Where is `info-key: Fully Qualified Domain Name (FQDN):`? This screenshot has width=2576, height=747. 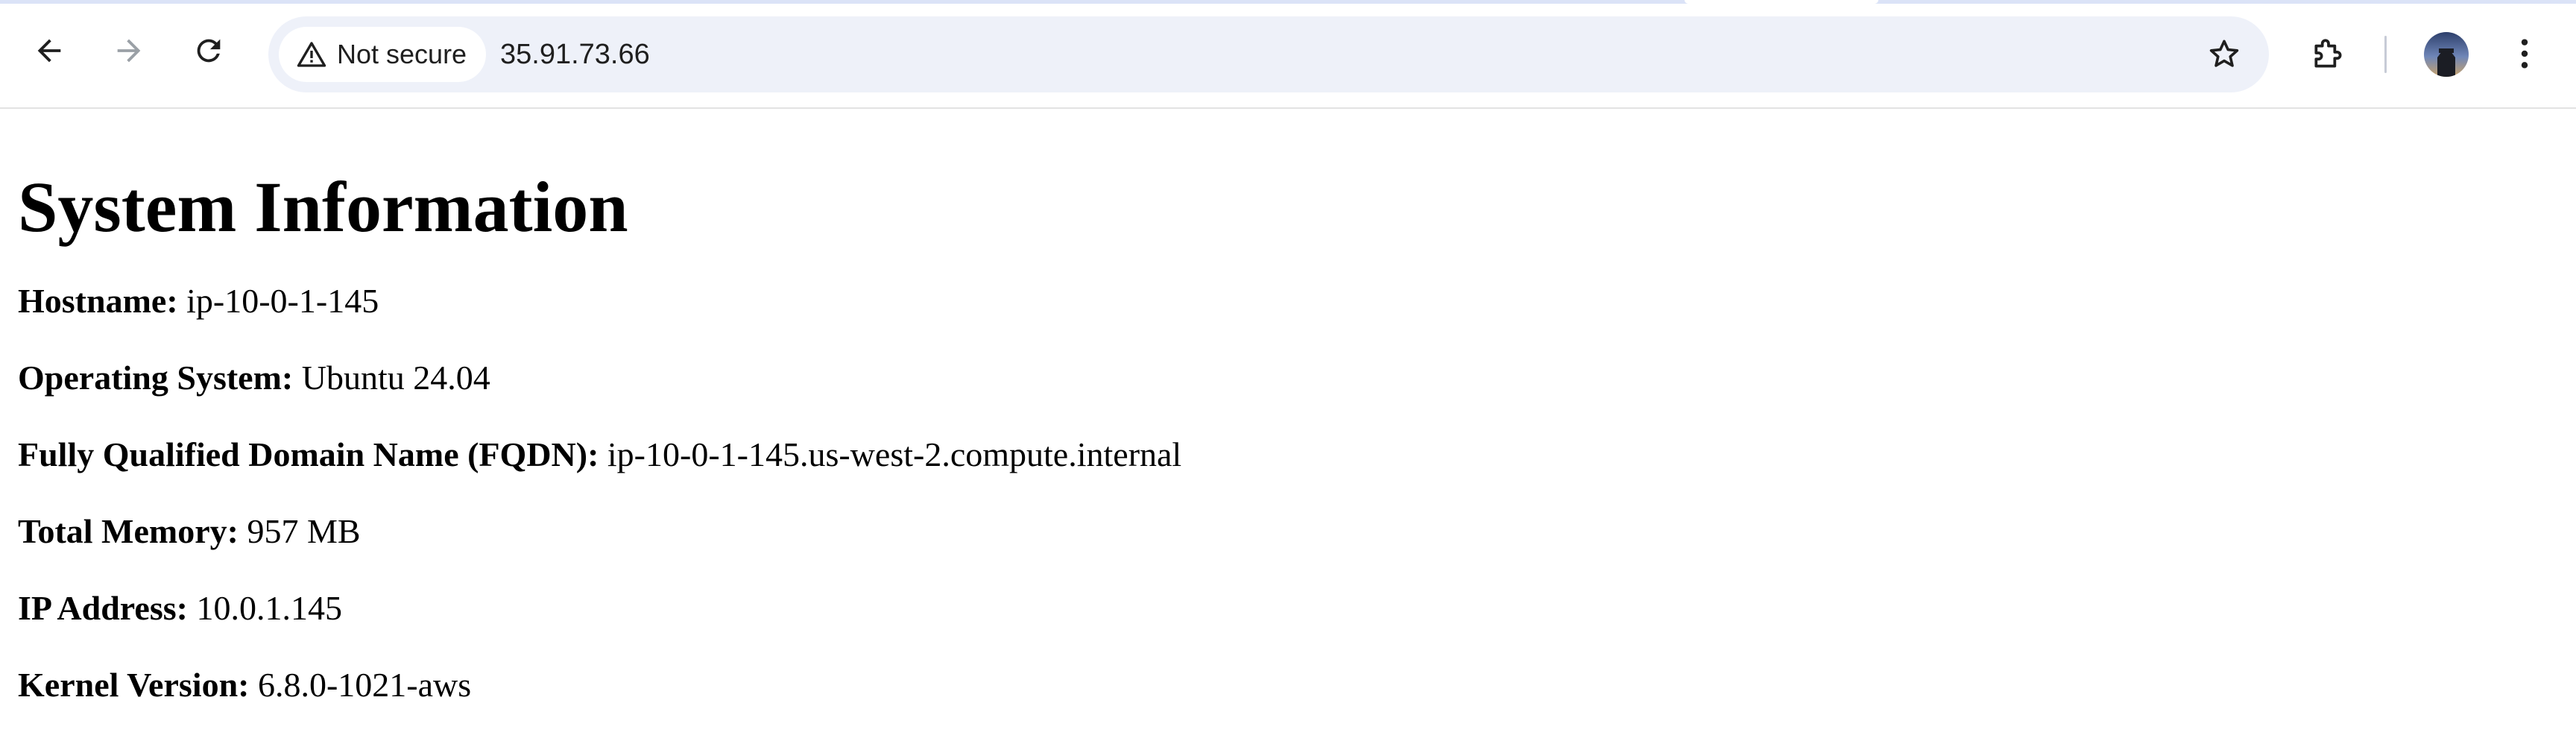 info-key: Fully Qualified Domain Name (FQDN): is located at coordinates (309, 454).